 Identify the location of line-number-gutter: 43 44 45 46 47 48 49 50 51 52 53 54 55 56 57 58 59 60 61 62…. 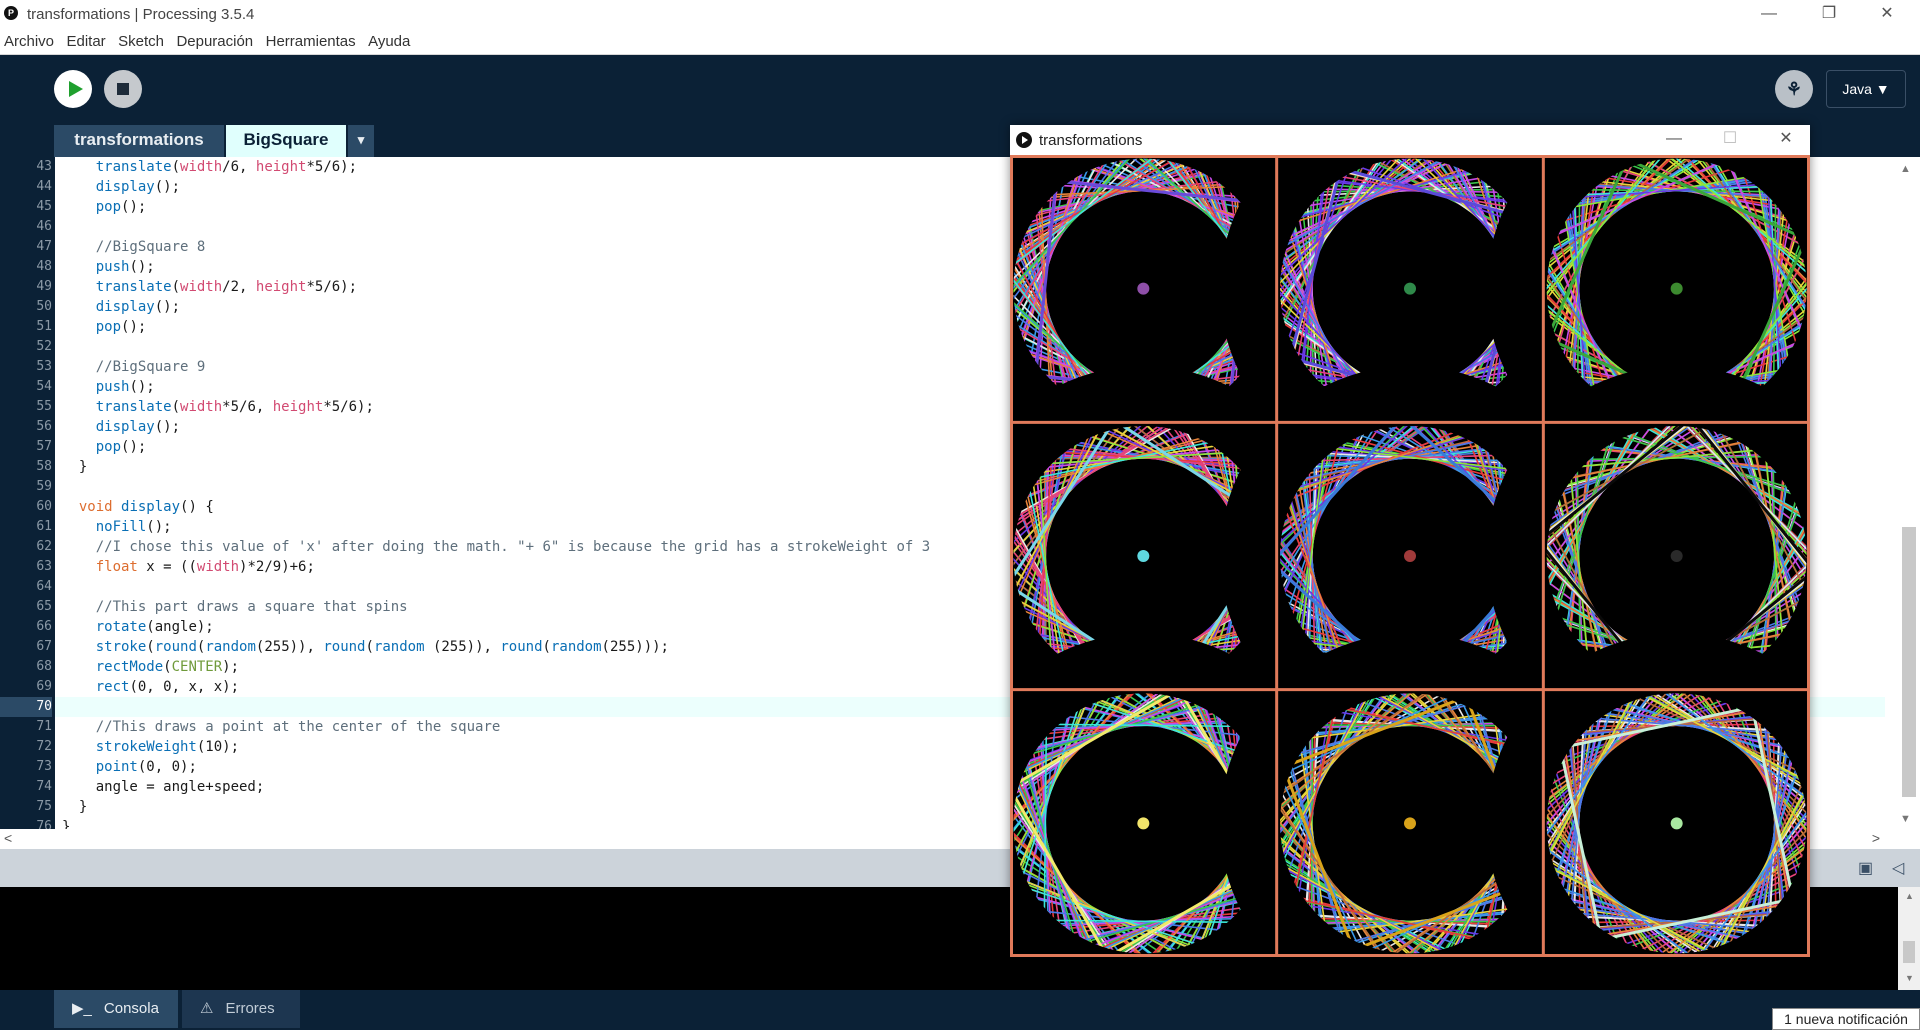
(27, 493).